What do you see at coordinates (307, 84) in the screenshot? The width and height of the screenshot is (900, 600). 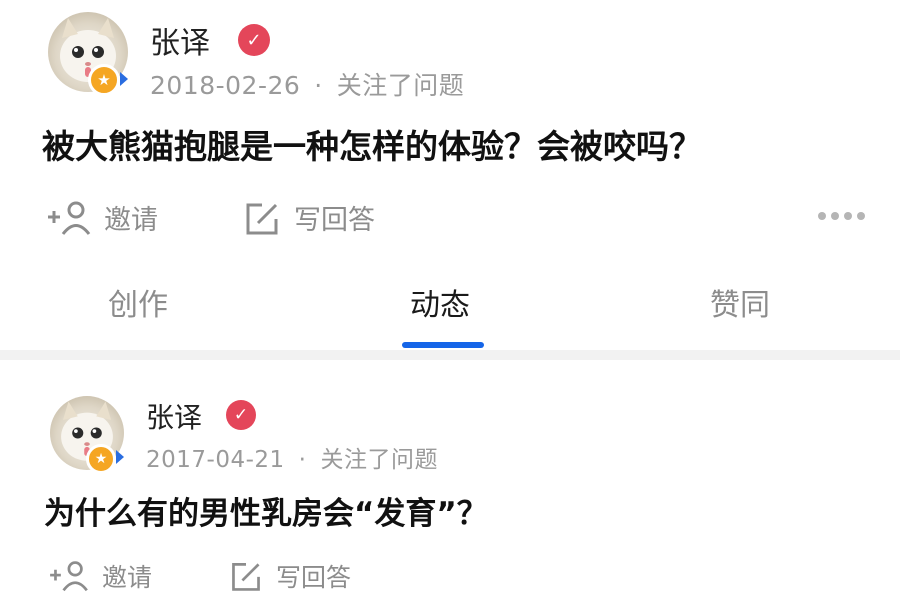 I see `post-meta: 2018-02-26 · 关注了问题` at bounding box center [307, 84].